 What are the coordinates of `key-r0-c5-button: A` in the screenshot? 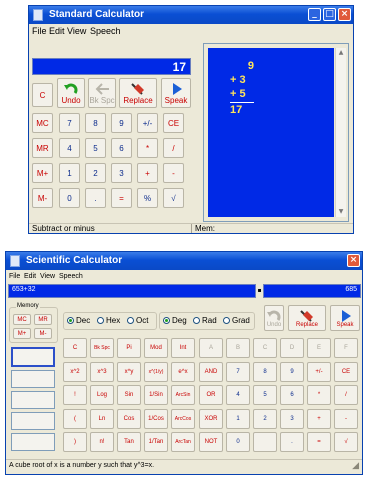 It's located at (211, 348).